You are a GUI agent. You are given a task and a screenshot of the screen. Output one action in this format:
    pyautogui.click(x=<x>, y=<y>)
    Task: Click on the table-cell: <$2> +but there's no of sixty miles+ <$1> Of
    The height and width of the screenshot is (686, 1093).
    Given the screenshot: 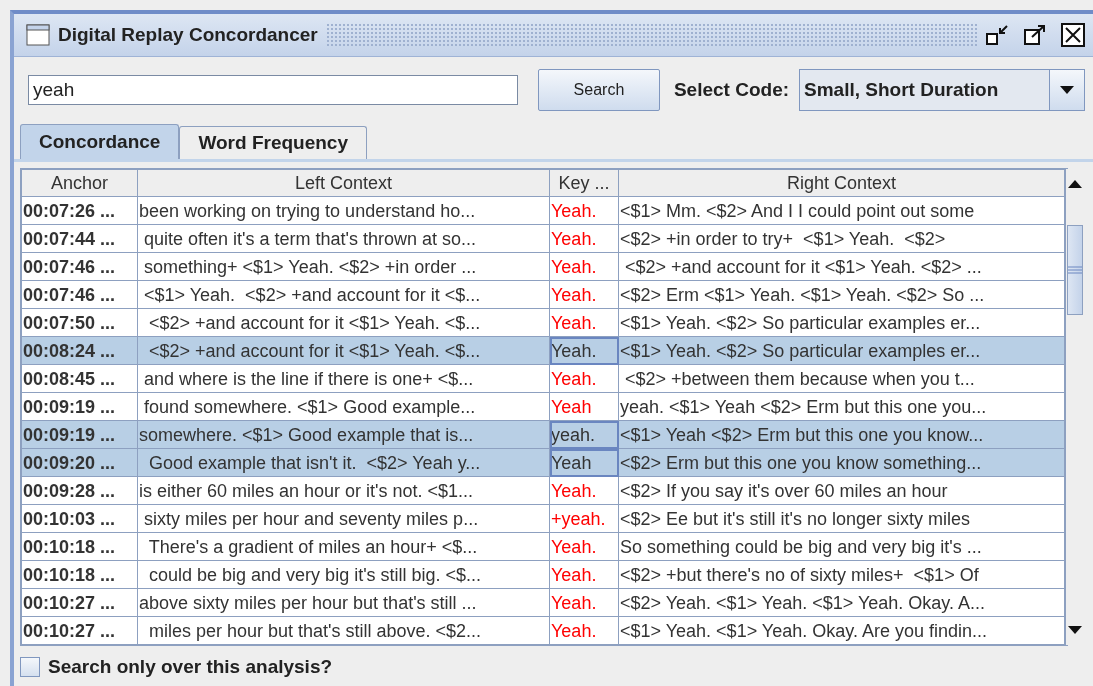 What is the action you would take?
    pyautogui.click(x=841, y=574)
    